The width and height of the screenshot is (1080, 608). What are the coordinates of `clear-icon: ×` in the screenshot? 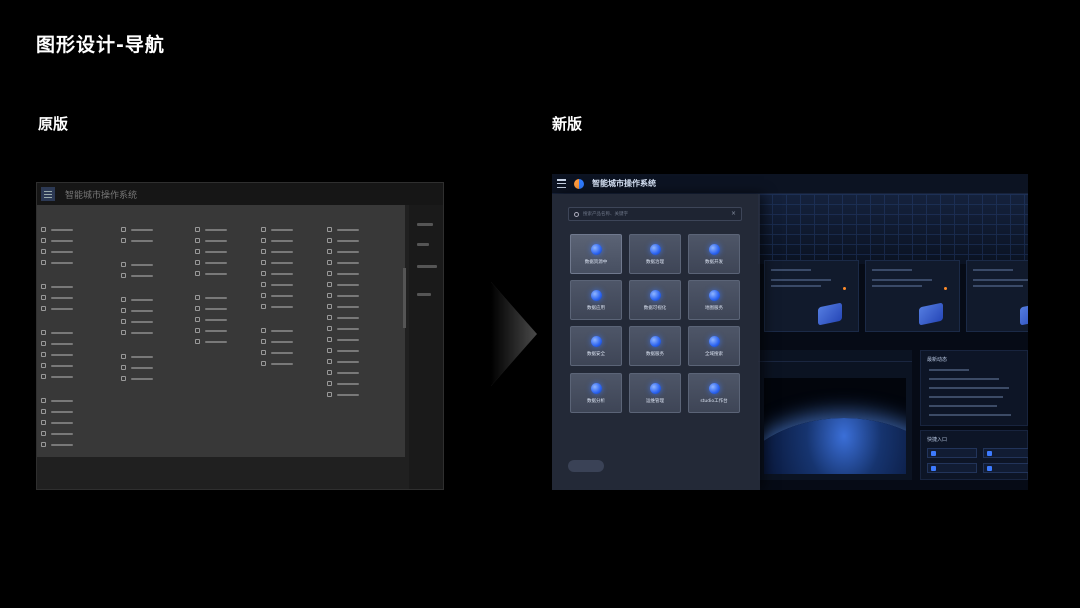 It's located at (733, 214).